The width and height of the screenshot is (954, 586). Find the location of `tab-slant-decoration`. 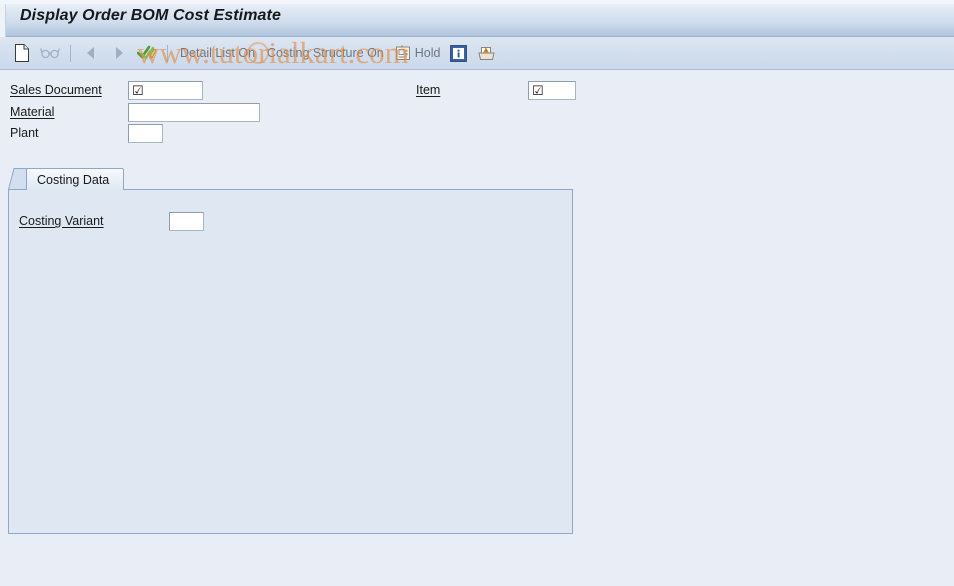

tab-slant-decoration is located at coordinates (18, 179).